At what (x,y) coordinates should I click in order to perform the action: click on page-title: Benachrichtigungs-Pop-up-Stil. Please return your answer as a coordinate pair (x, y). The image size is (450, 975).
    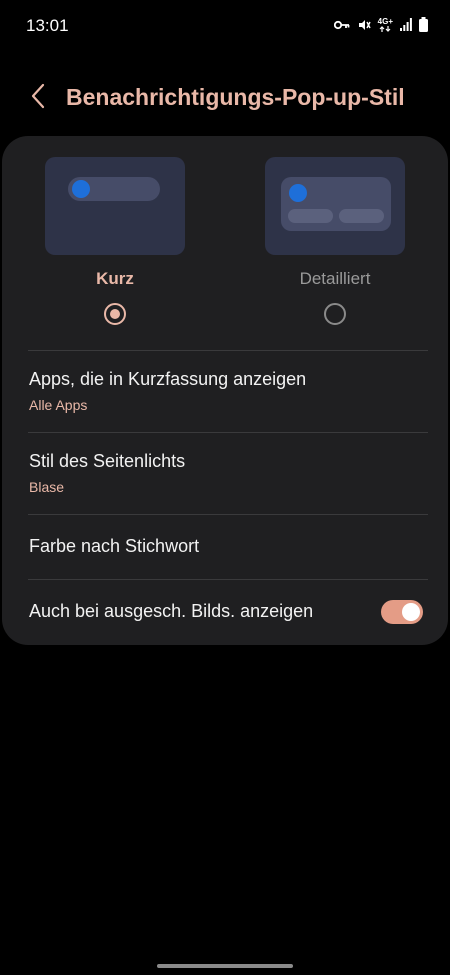
    Looking at the image, I should click on (235, 97).